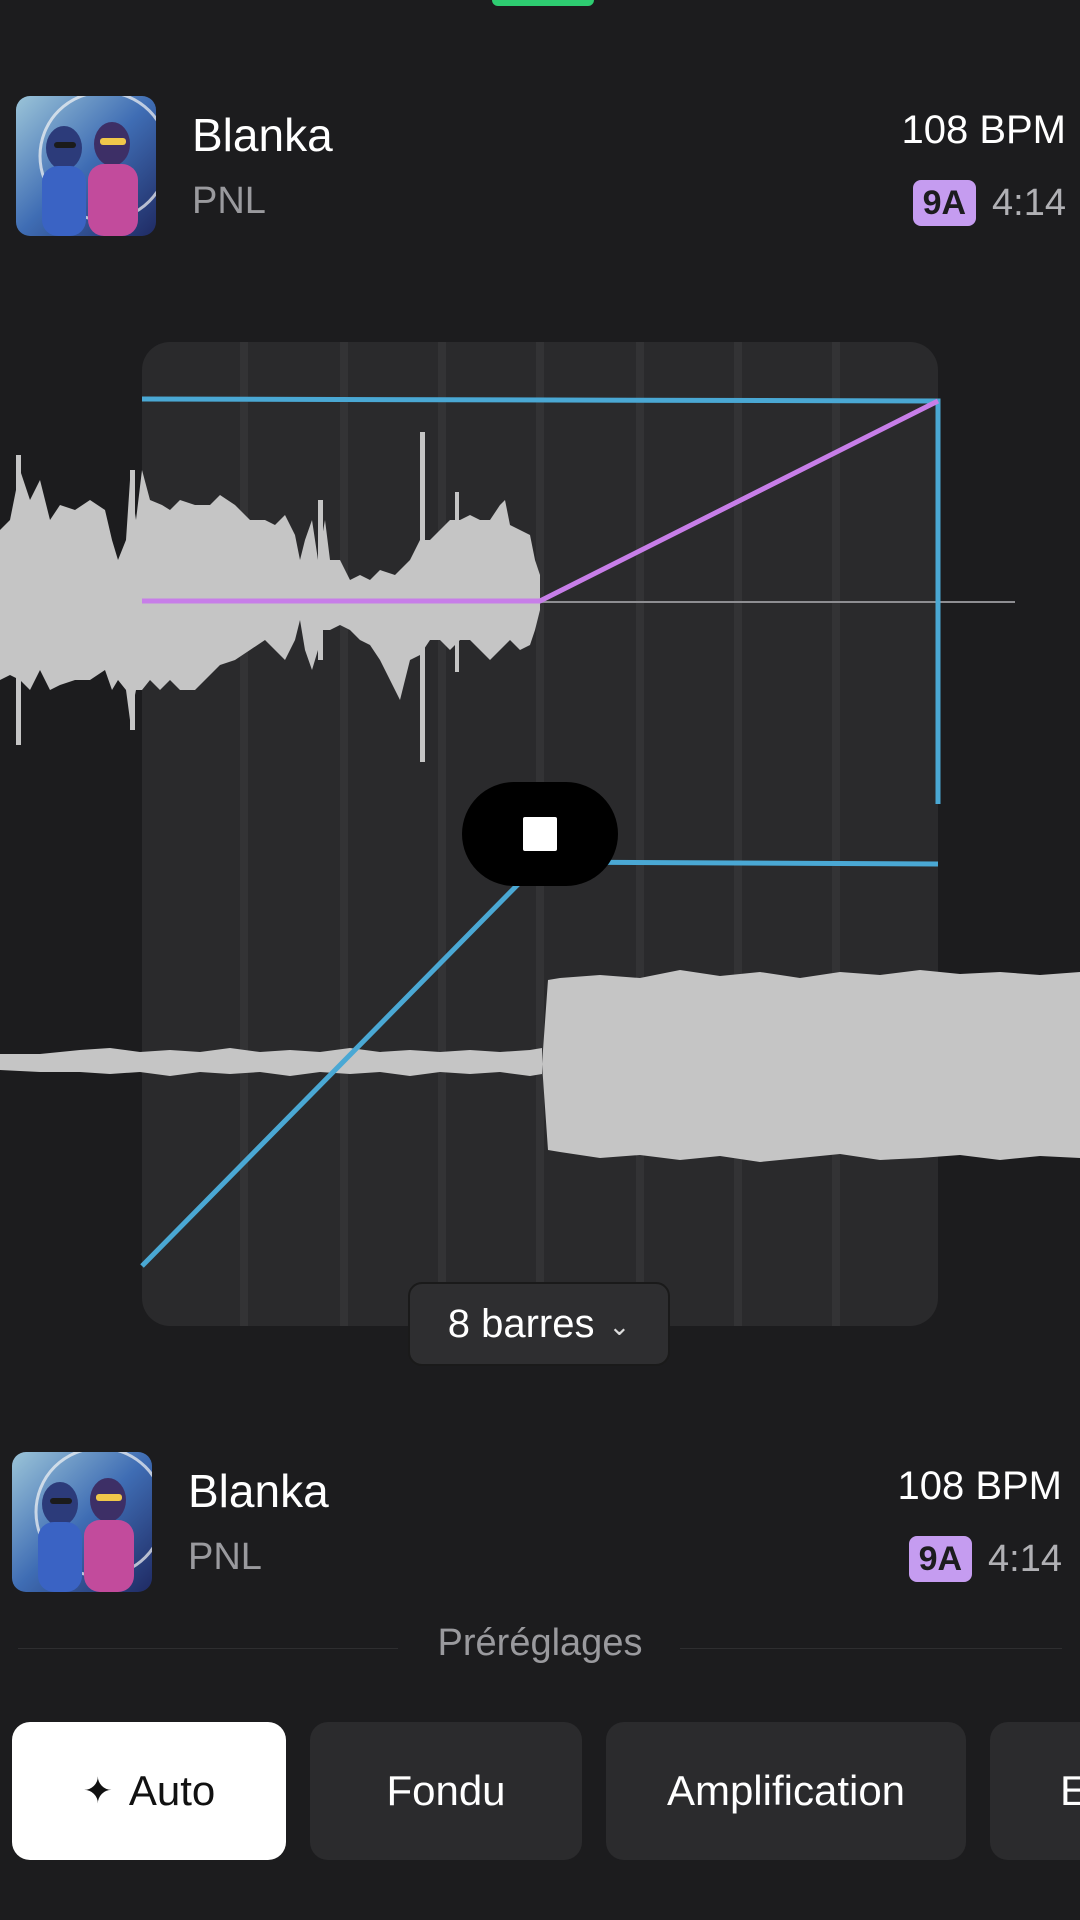 This screenshot has width=1080, height=1920. I want to click on preset-amplification-button: Amplification, so click(786, 1791).